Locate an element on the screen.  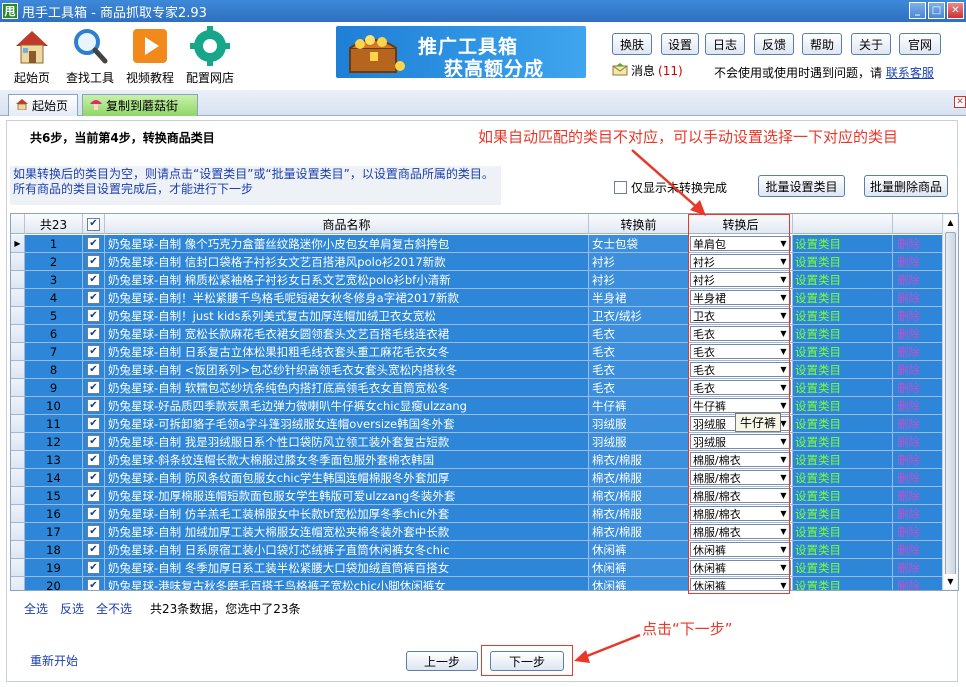
help-button: 帮助 is located at coordinates (822, 44).